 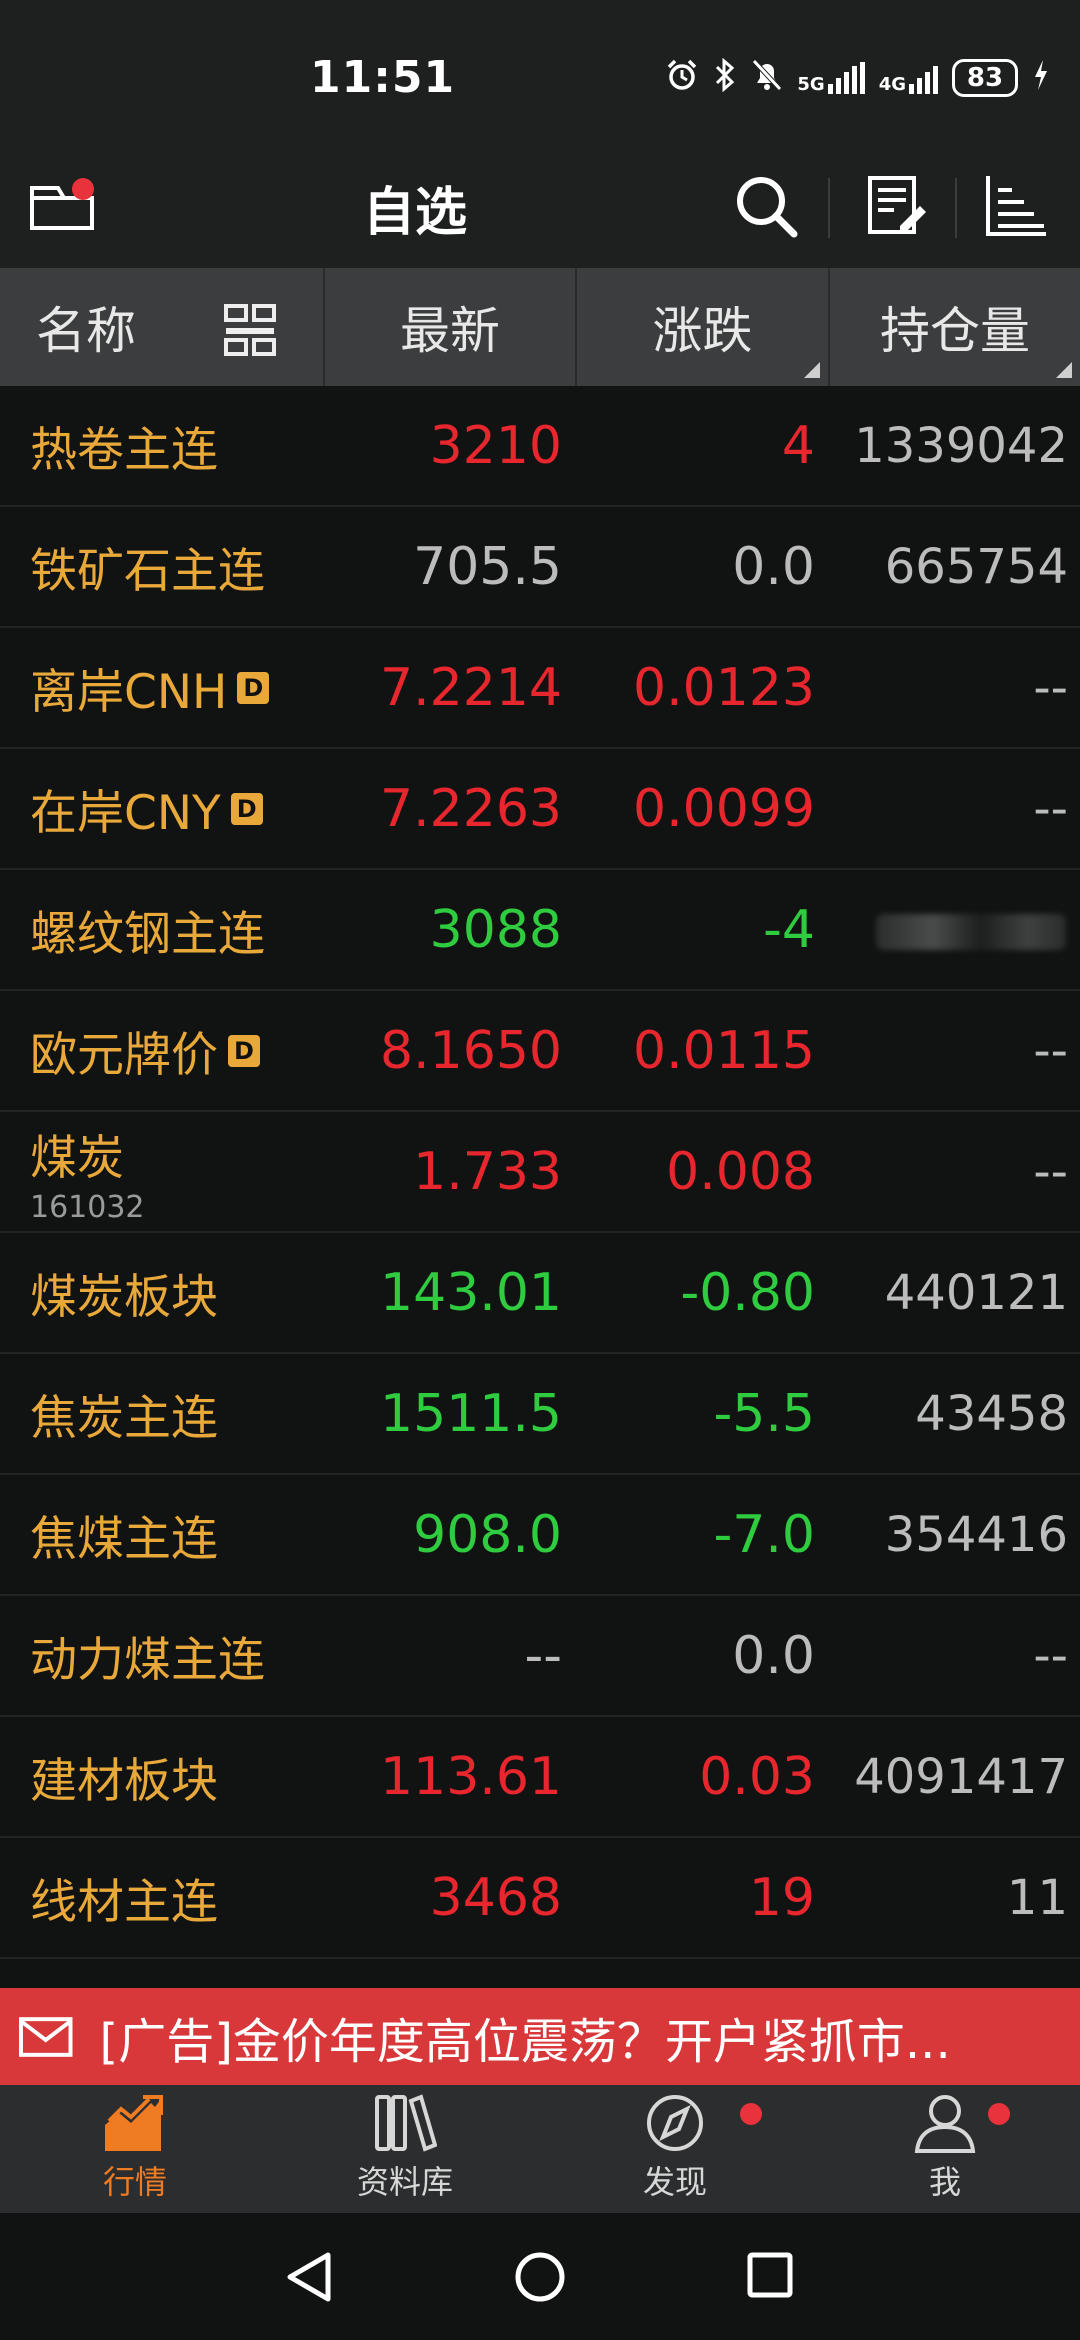 What do you see at coordinates (976, 1534) in the screenshot?
I see `open-interest: 354416` at bounding box center [976, 1534].